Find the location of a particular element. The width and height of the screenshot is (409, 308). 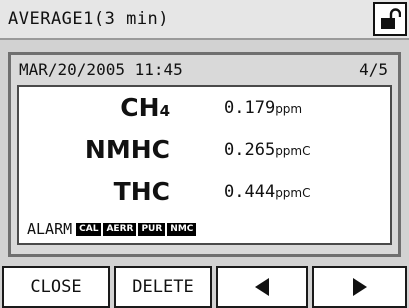

measurement-row-ch4: CH4 0.179ppm is located at coordinates (204, 110).